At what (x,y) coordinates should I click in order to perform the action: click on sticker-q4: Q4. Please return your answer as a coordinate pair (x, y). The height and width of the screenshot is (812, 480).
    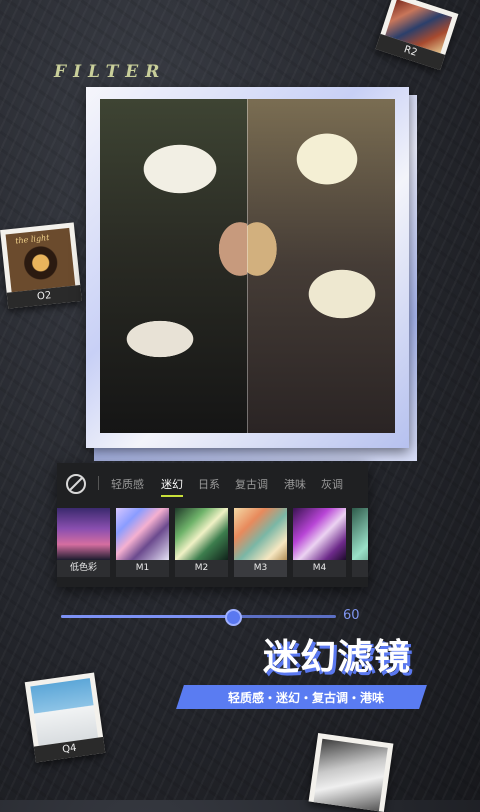
    Looking at the image, I should click on (65, 717).